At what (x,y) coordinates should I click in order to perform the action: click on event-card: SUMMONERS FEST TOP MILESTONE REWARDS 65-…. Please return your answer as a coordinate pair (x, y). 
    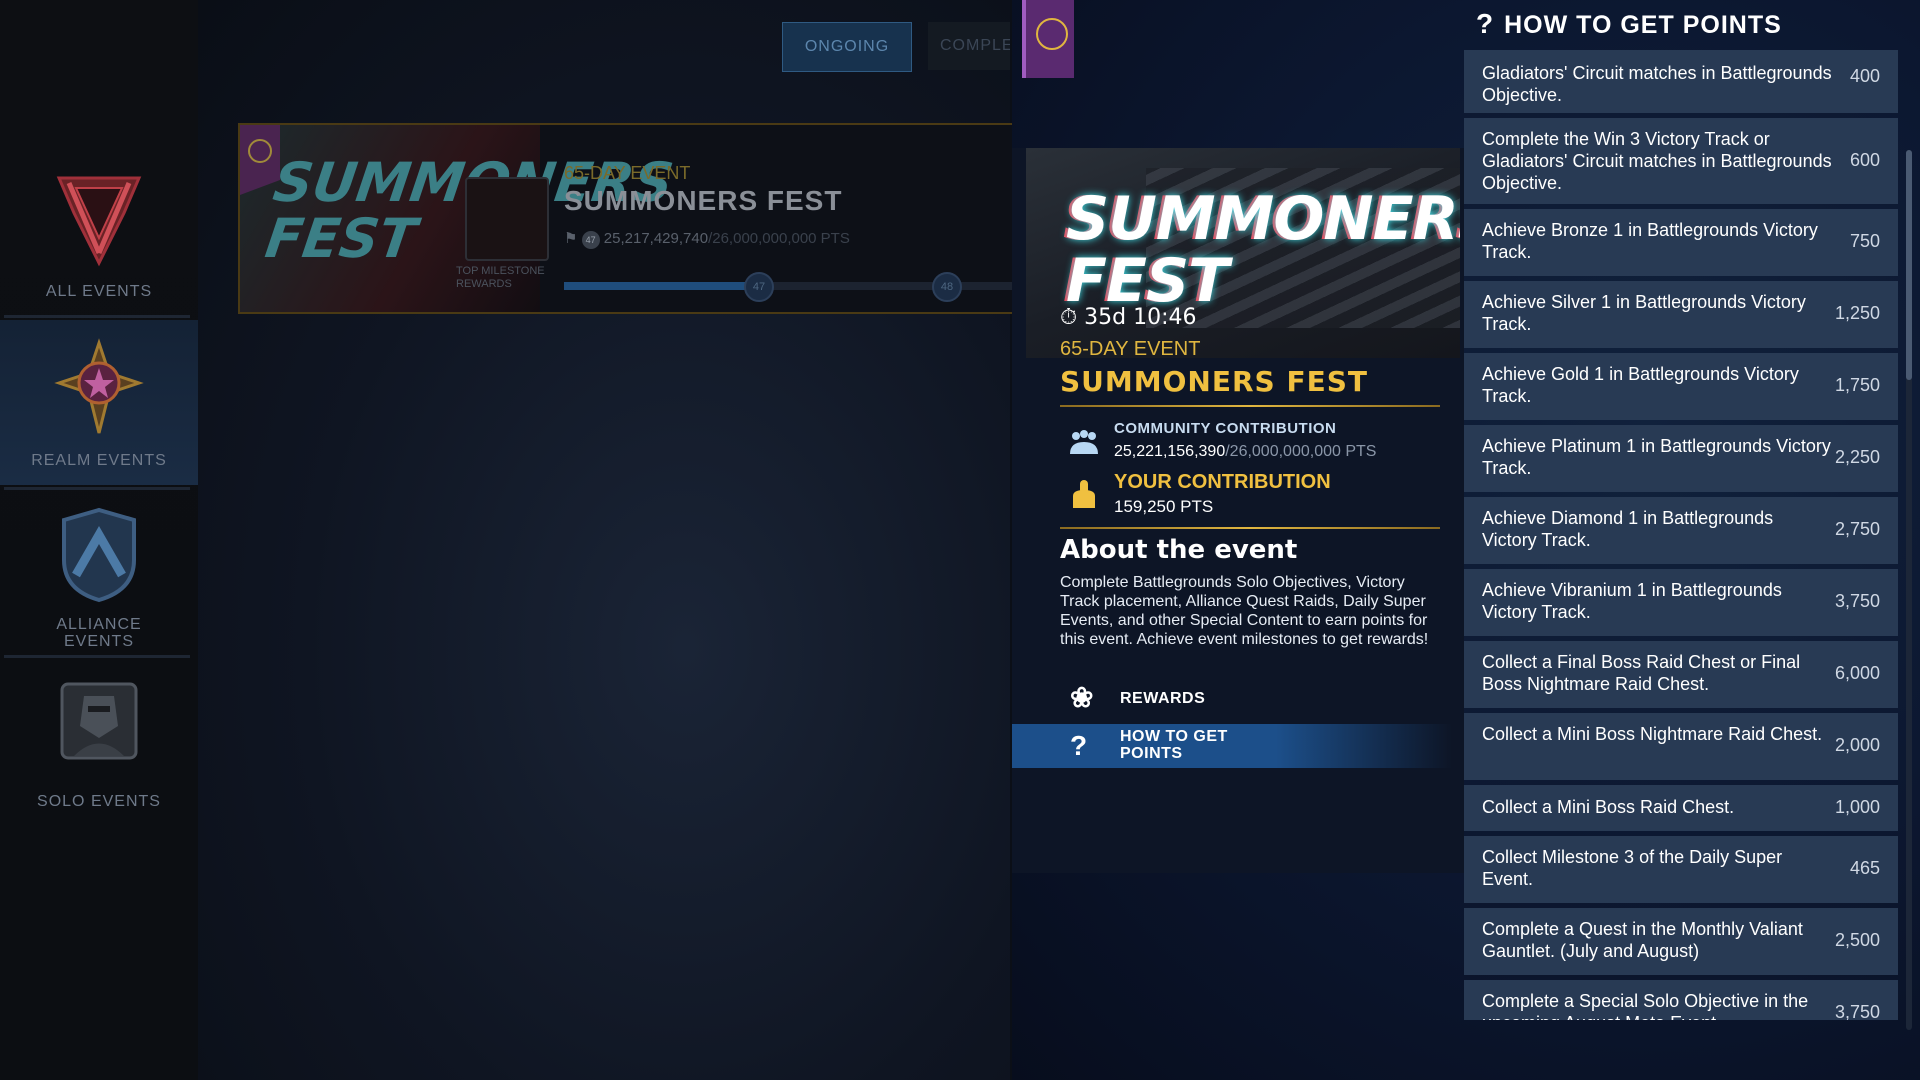
    Looking at the image, I should click on (626, 218).